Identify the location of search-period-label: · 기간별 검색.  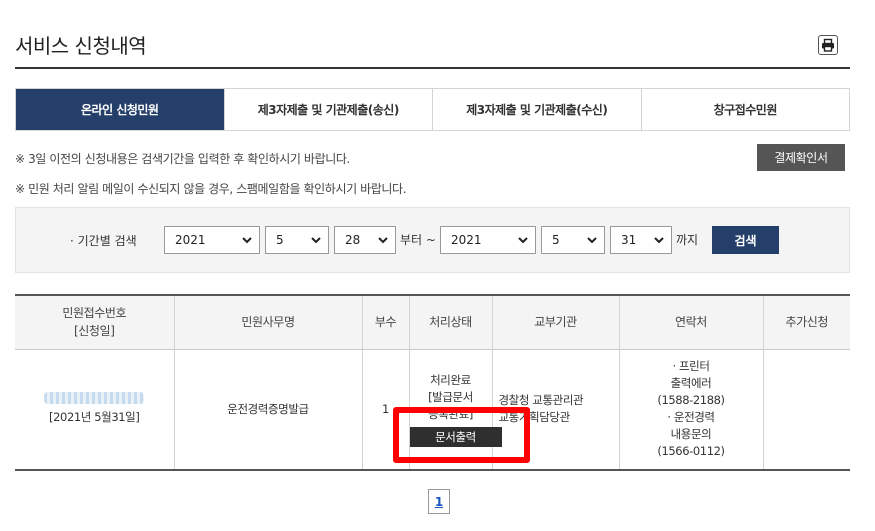
(103, 241).